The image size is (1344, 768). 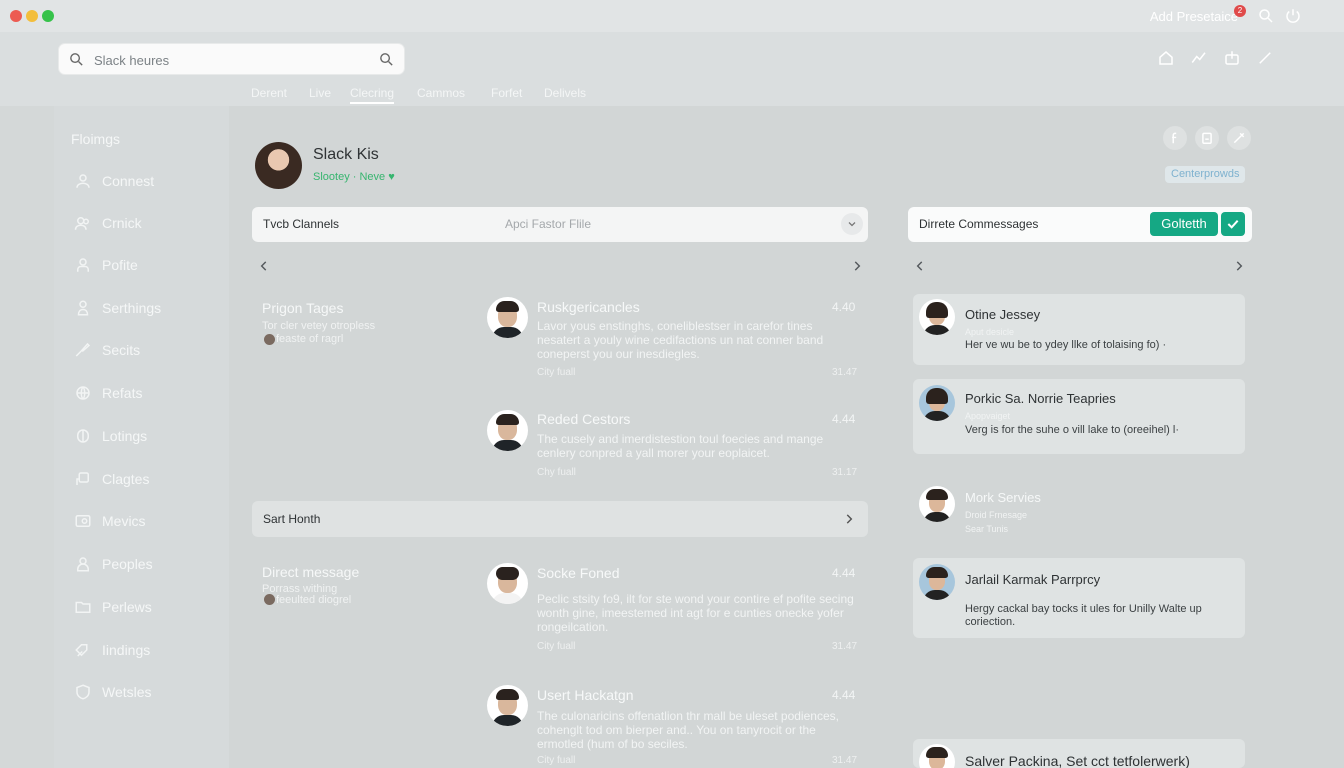 What do you see at coordinates (147, 265) in the screenshot?
I see `sidebar-item-pofite: Pofite` at bounding box center [147, 265].